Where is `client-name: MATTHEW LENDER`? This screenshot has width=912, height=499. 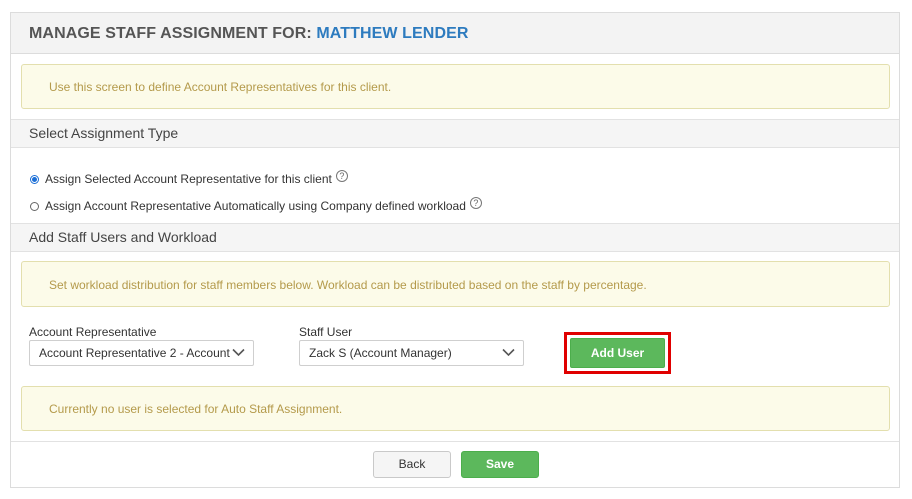 client-name: MATTHEW LENDER is located at coordinates (392, 33).